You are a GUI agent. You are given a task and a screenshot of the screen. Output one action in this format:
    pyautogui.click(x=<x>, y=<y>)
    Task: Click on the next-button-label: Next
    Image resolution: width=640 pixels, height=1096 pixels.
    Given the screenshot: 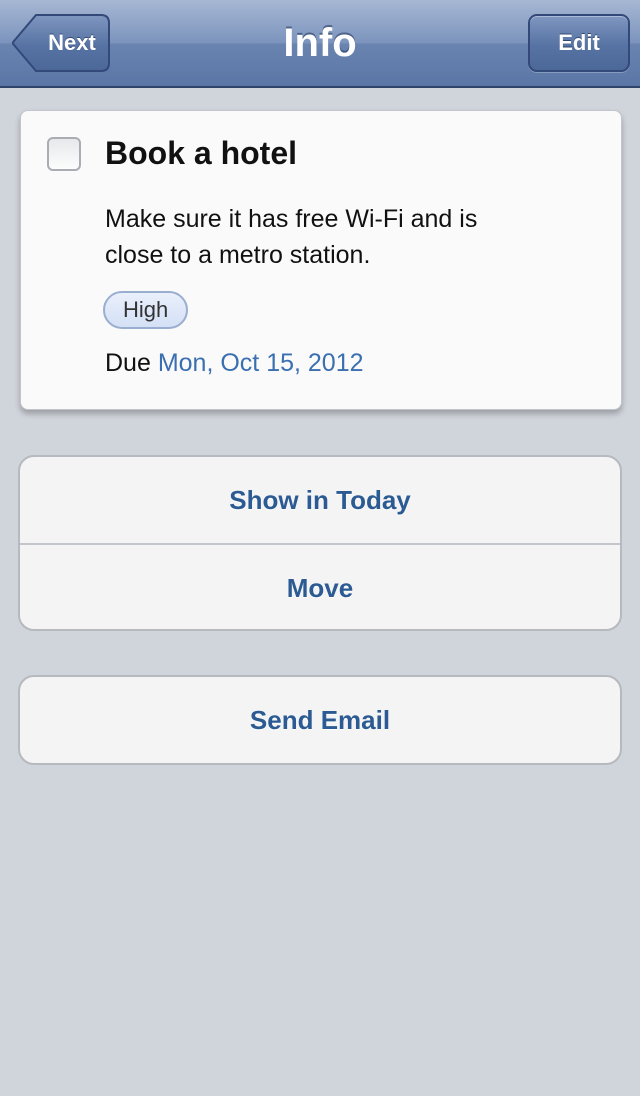 What is the action you would take?
    pyautogui.click(x=72, y=42)
    